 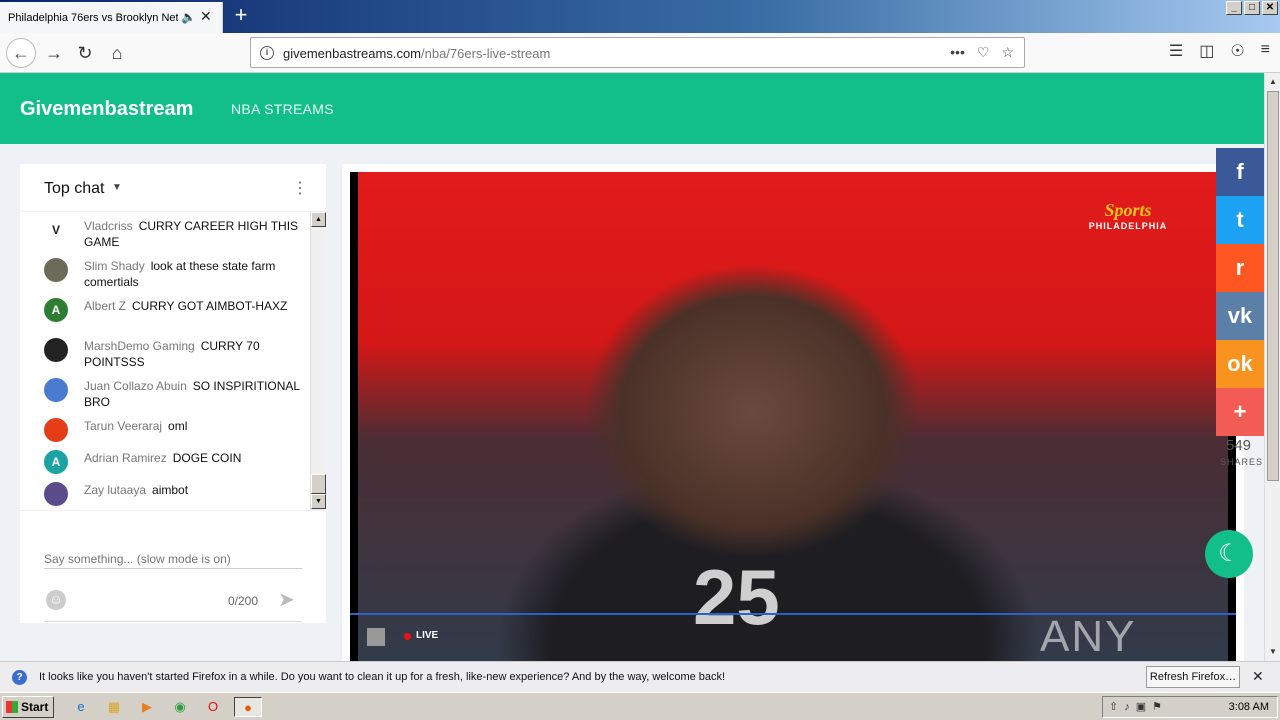 I want to click on clock: 3:08 AM, so click(x=1248, y=707).